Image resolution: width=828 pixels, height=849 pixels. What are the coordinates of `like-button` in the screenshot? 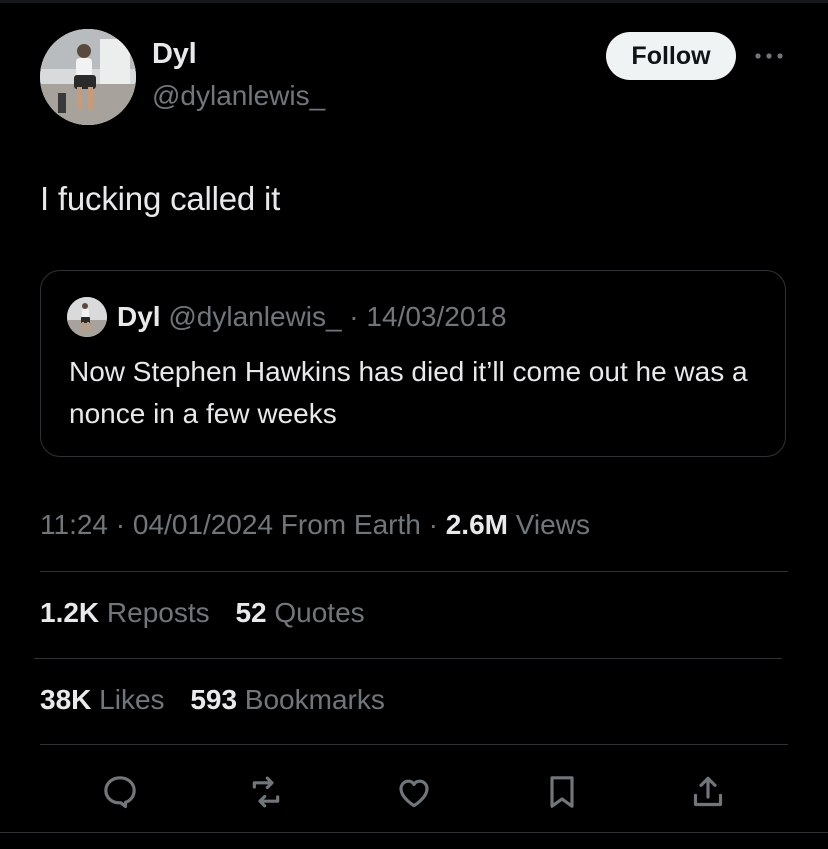 It's located at (414, 792).